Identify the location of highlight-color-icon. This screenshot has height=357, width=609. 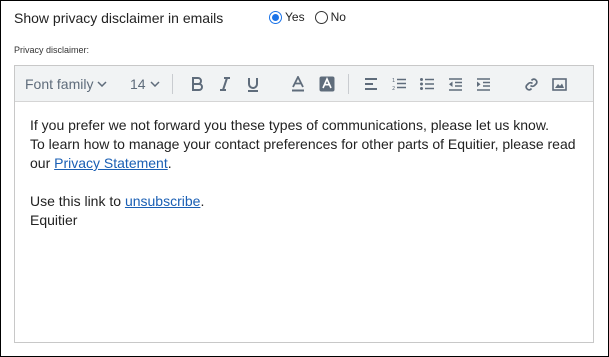
(327, 84).